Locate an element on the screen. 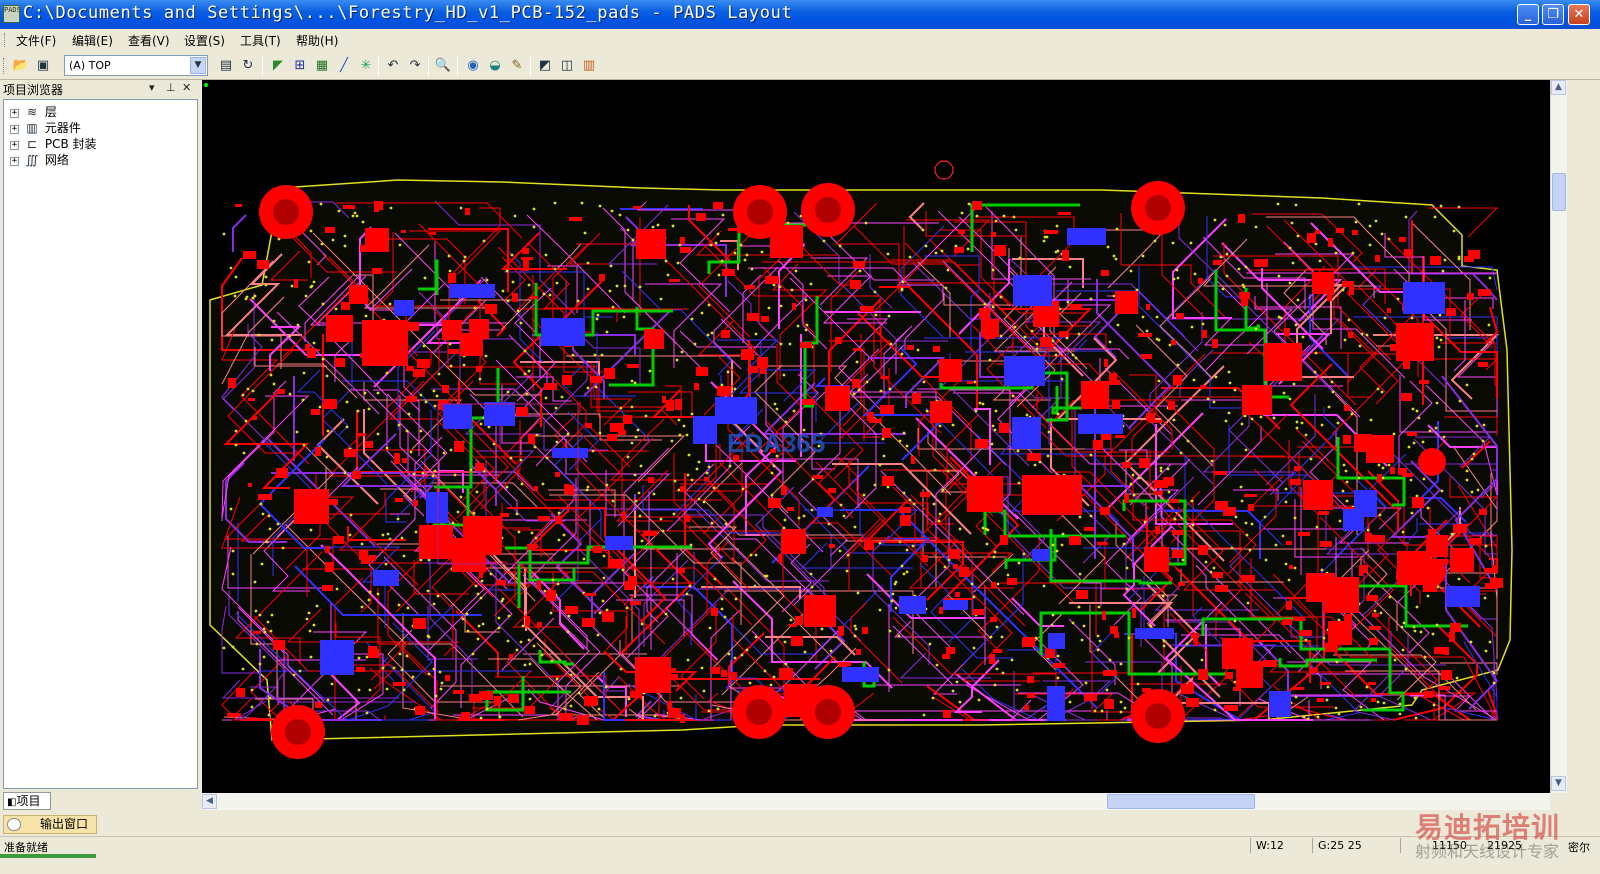  open-icon: 📂 is located at coordinates (21, 66).